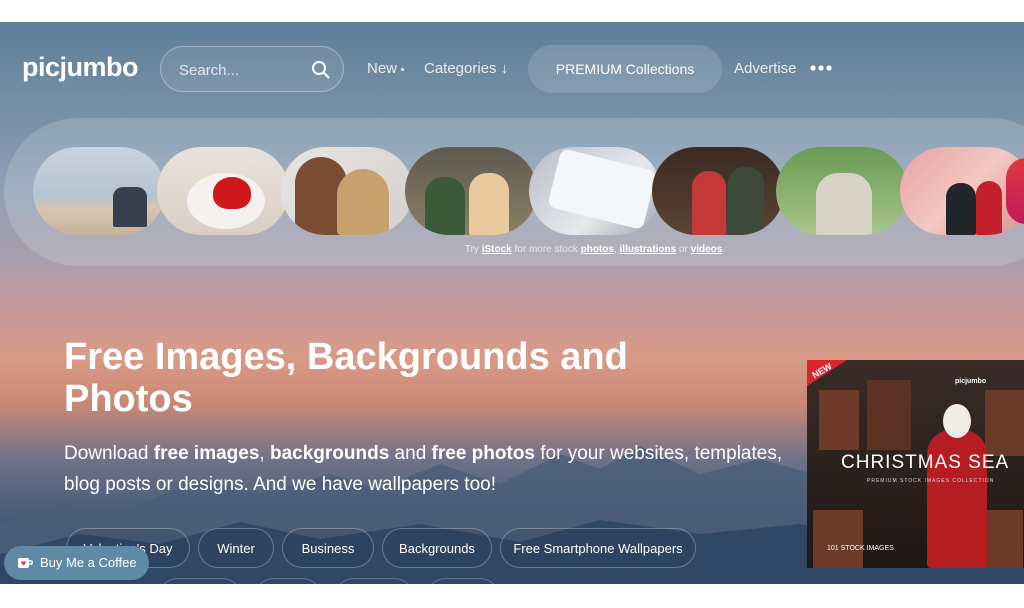 This screenshot has width=1024, height=608. I want to click on chip-business: Business, so click(328, 548).